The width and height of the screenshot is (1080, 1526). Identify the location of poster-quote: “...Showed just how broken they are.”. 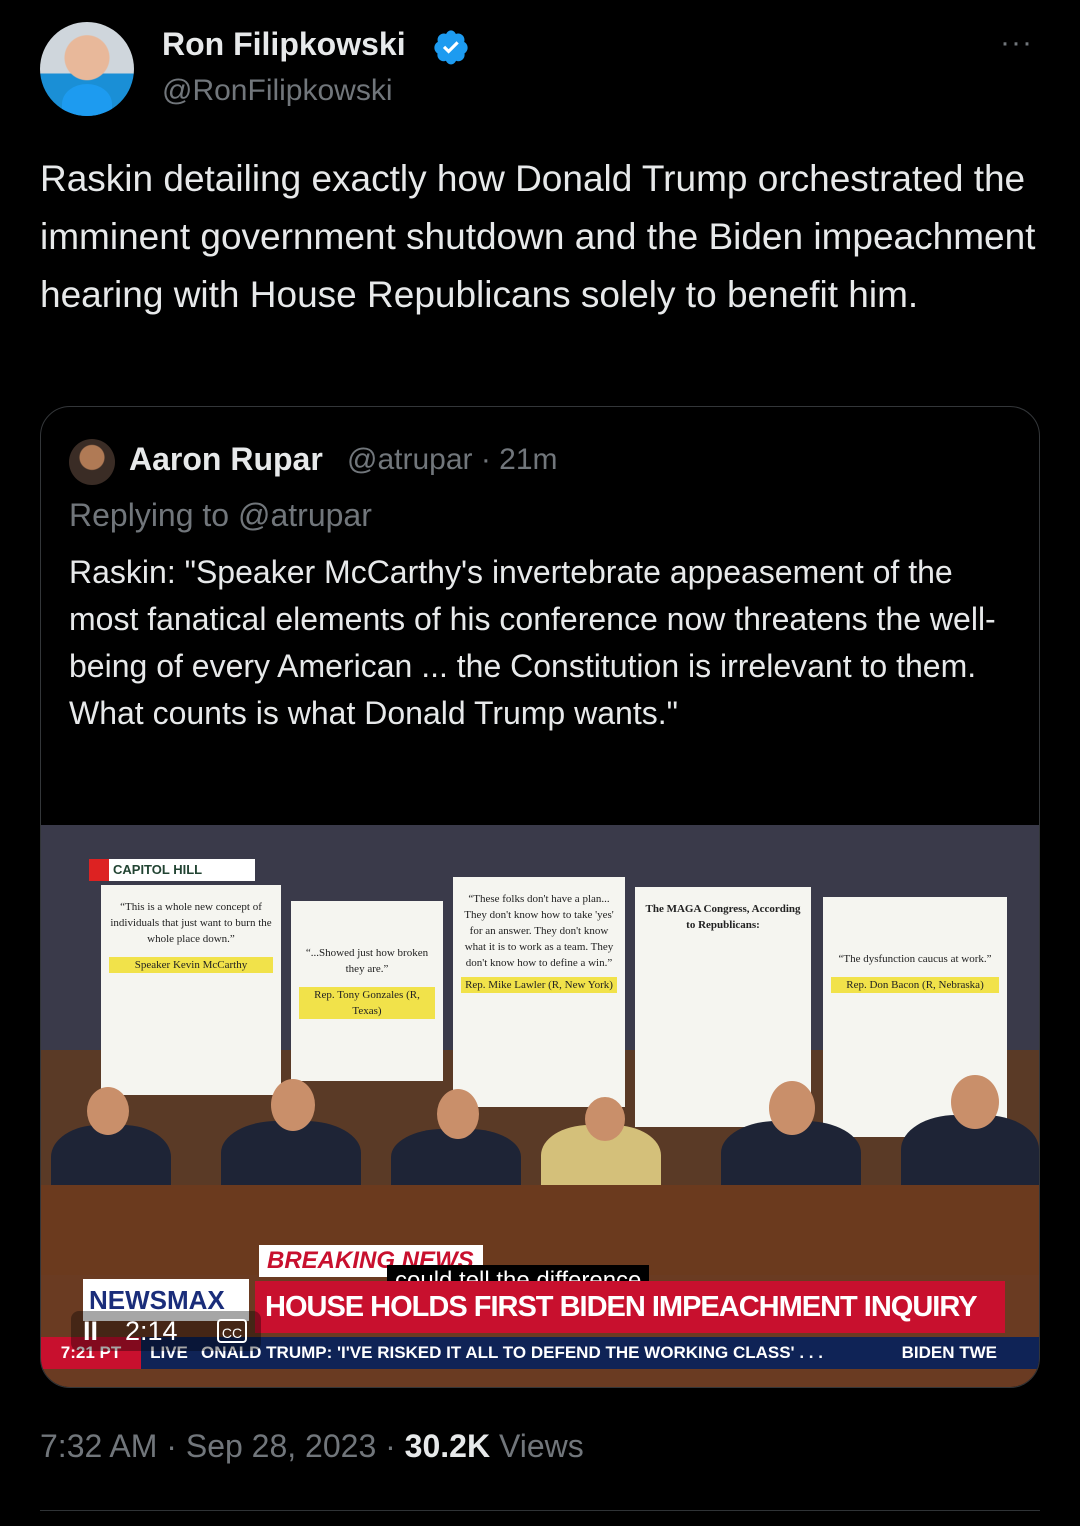
(367, 961).